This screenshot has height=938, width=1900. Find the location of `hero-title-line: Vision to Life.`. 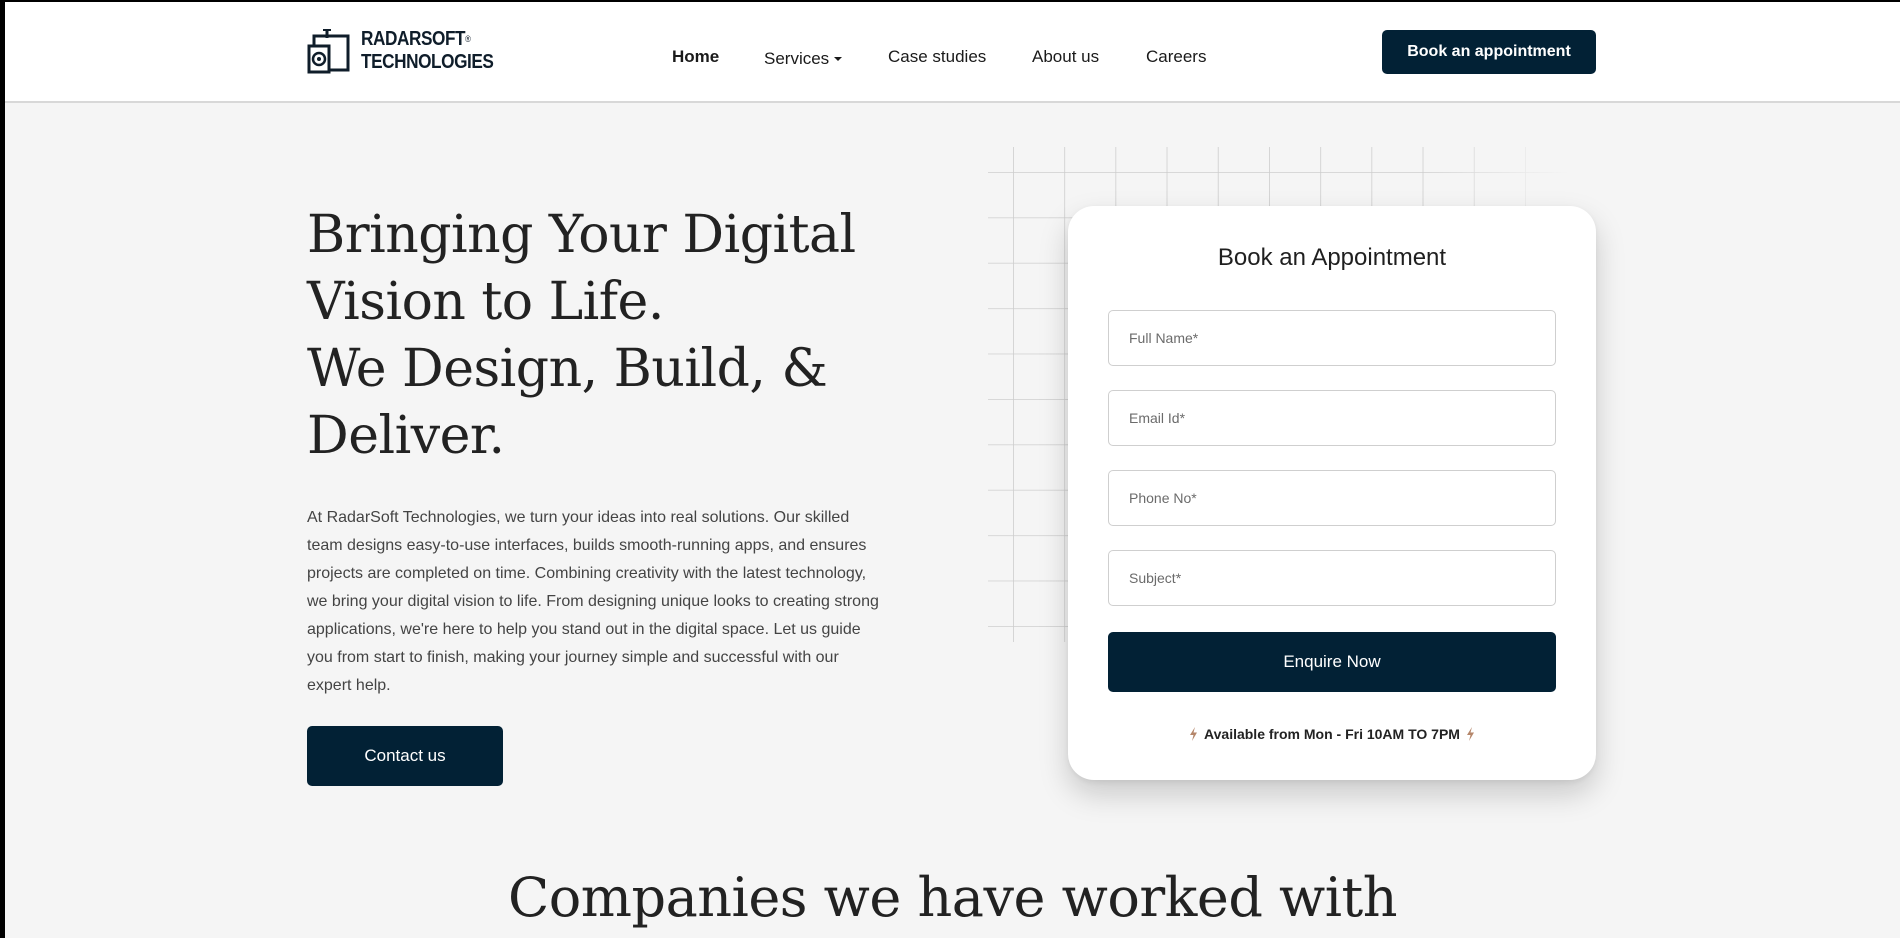

hero-title-line: Vision to Life. is located at coordinates (485, 302).